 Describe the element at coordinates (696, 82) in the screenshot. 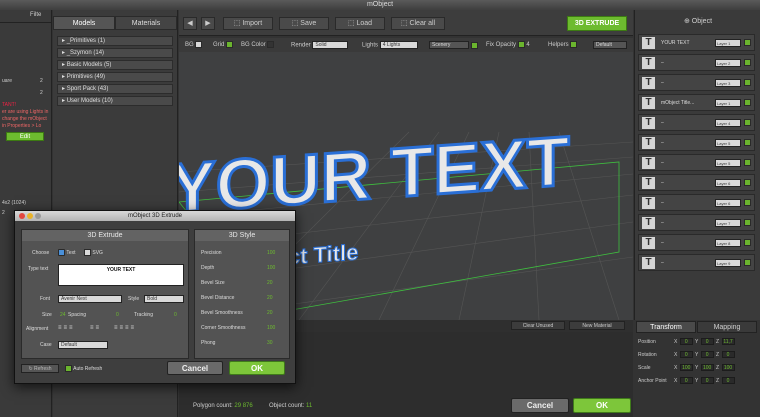

I see `object-row: T – Layer 3` at that location.